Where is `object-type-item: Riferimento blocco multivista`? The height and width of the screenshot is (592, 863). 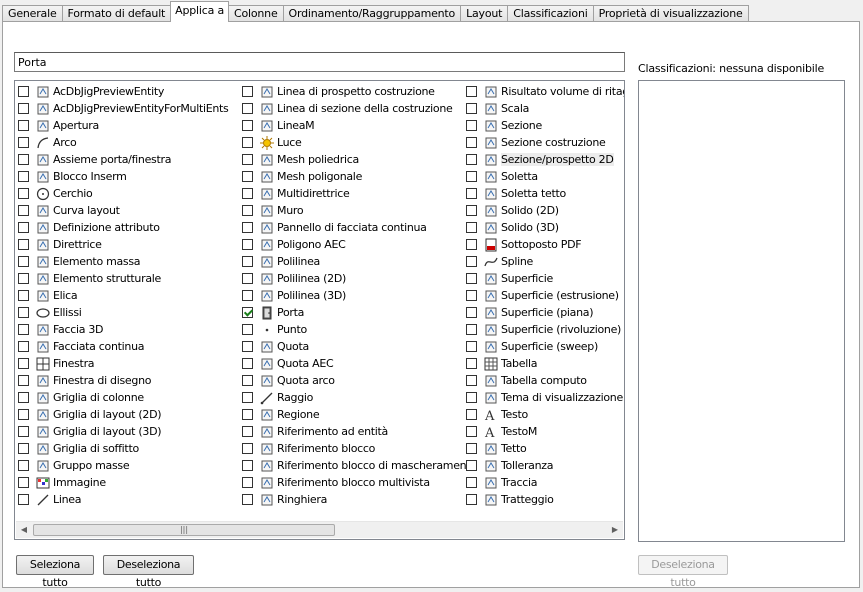
object-type-item: Riferimento blocco multivista is located at coordinates (359, 482).